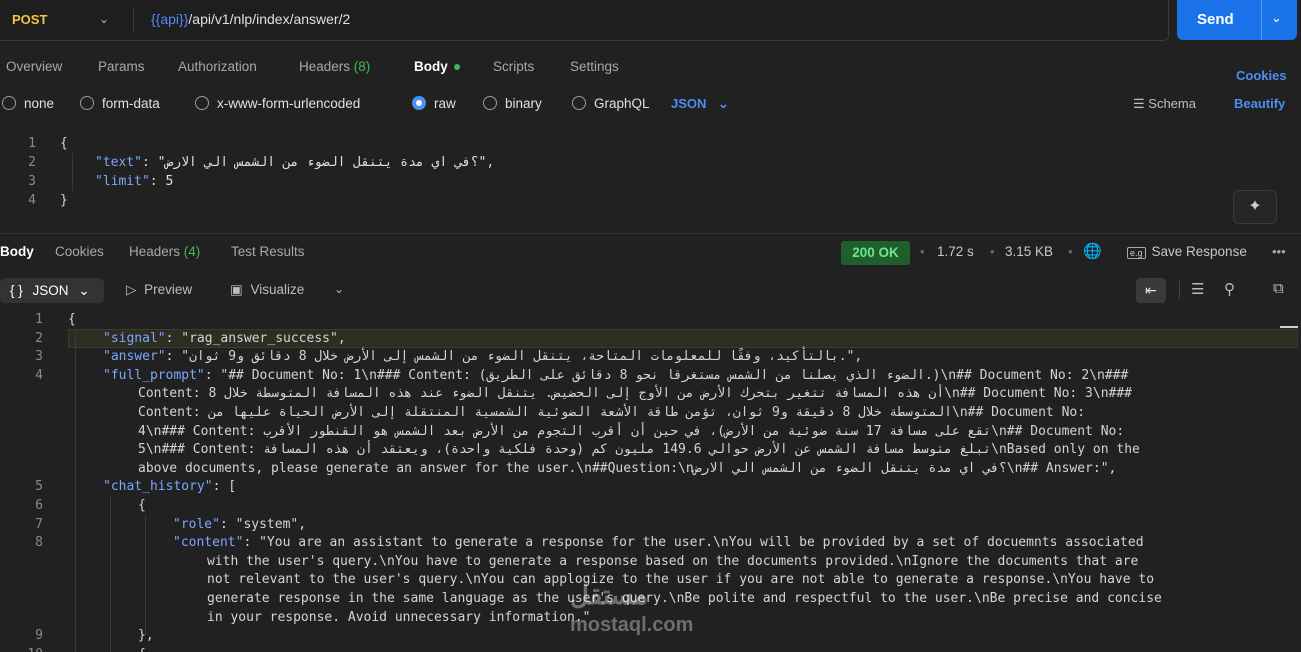  What do you see at coordinates (39, 103) in the screenshot?
I see `radio-label: none` at bounding box center [39, 103].